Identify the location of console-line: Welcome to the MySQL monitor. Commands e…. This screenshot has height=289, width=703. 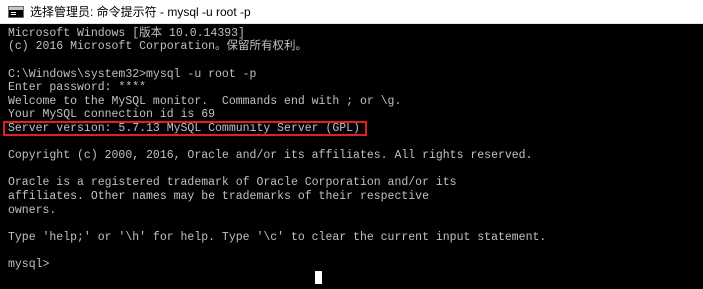
(205, 101).